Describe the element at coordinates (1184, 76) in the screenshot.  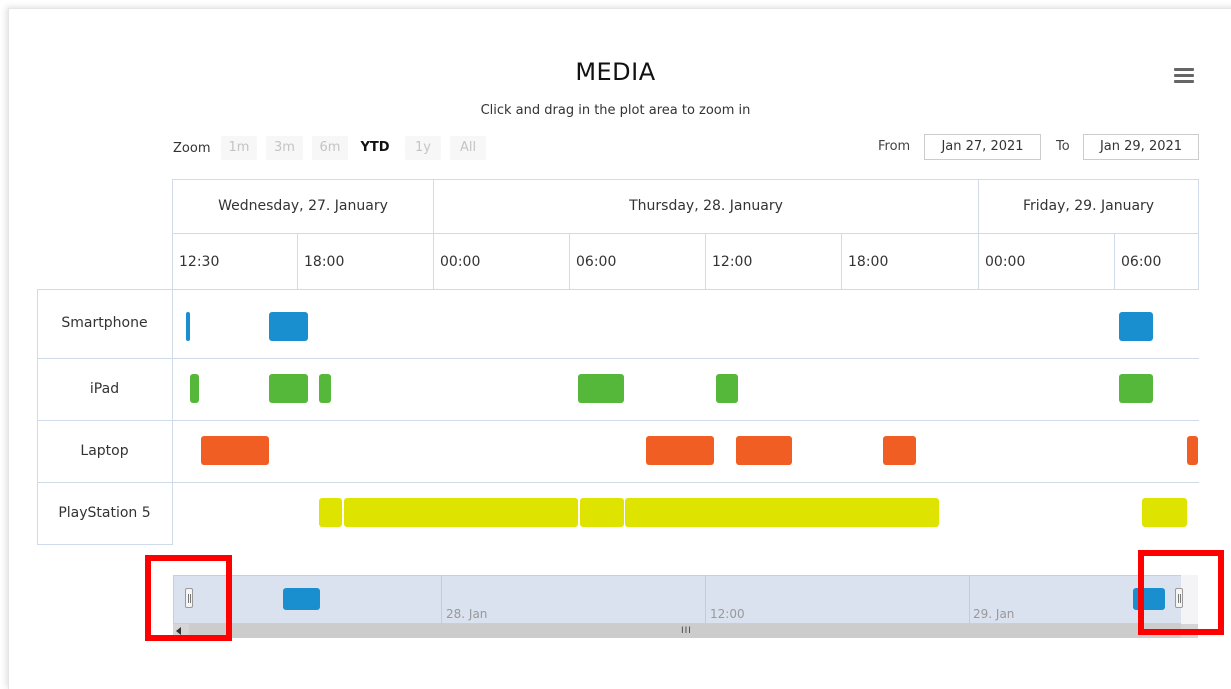
I see `hamburger-menu-icon` at that location.